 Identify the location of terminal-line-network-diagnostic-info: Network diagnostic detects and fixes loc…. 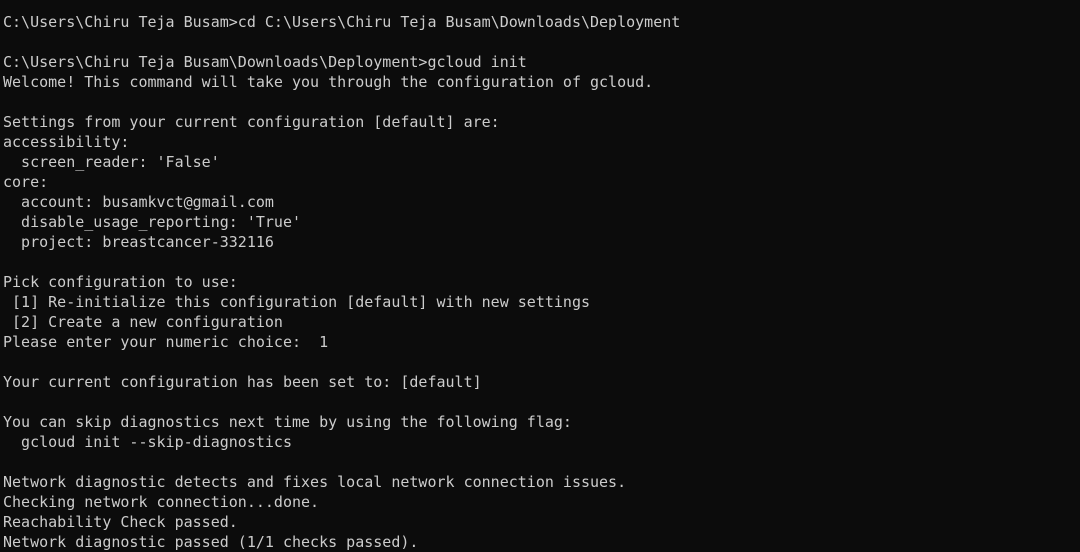
(315, 482).